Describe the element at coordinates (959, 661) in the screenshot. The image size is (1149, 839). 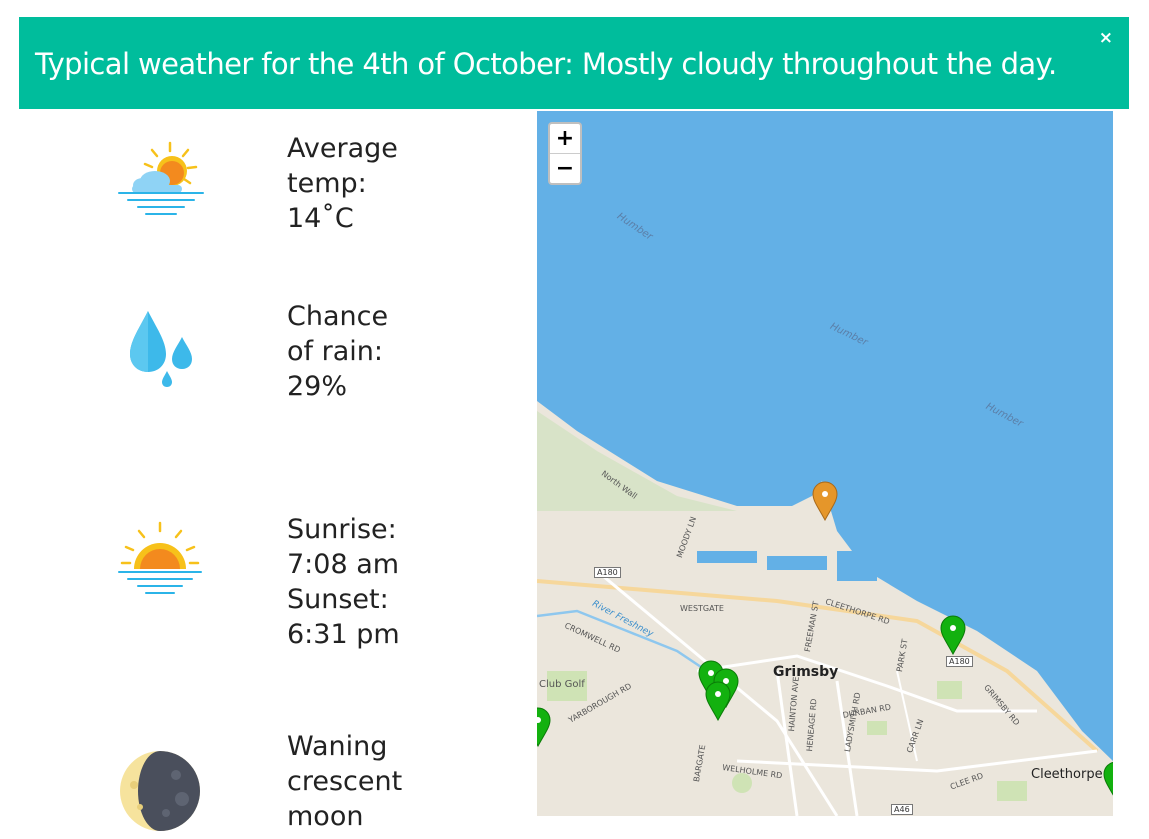
I see `a180-shield-2: A180` at that location.